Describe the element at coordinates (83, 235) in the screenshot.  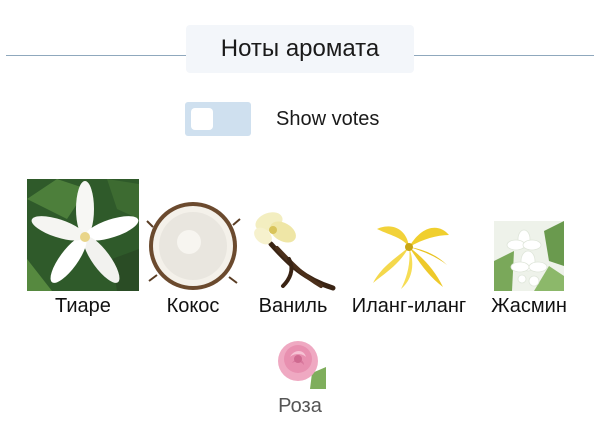
I see `tiare-flower-icon` at that location.